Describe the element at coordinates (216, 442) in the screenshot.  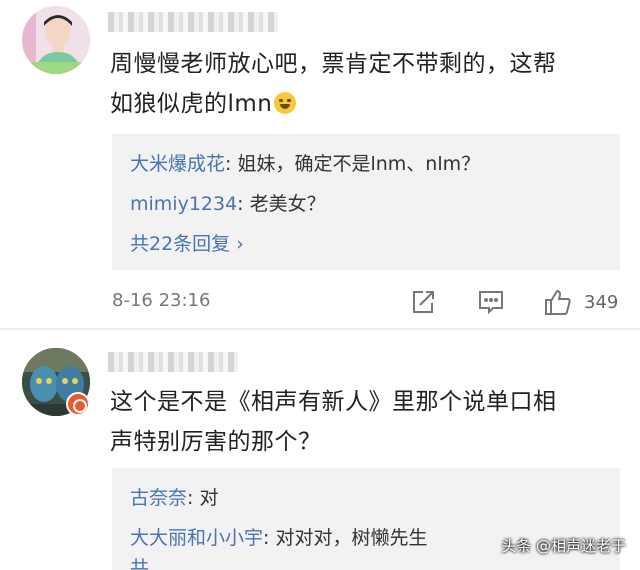
I see `comment-line: 声特别厉害的那个？` at that location.